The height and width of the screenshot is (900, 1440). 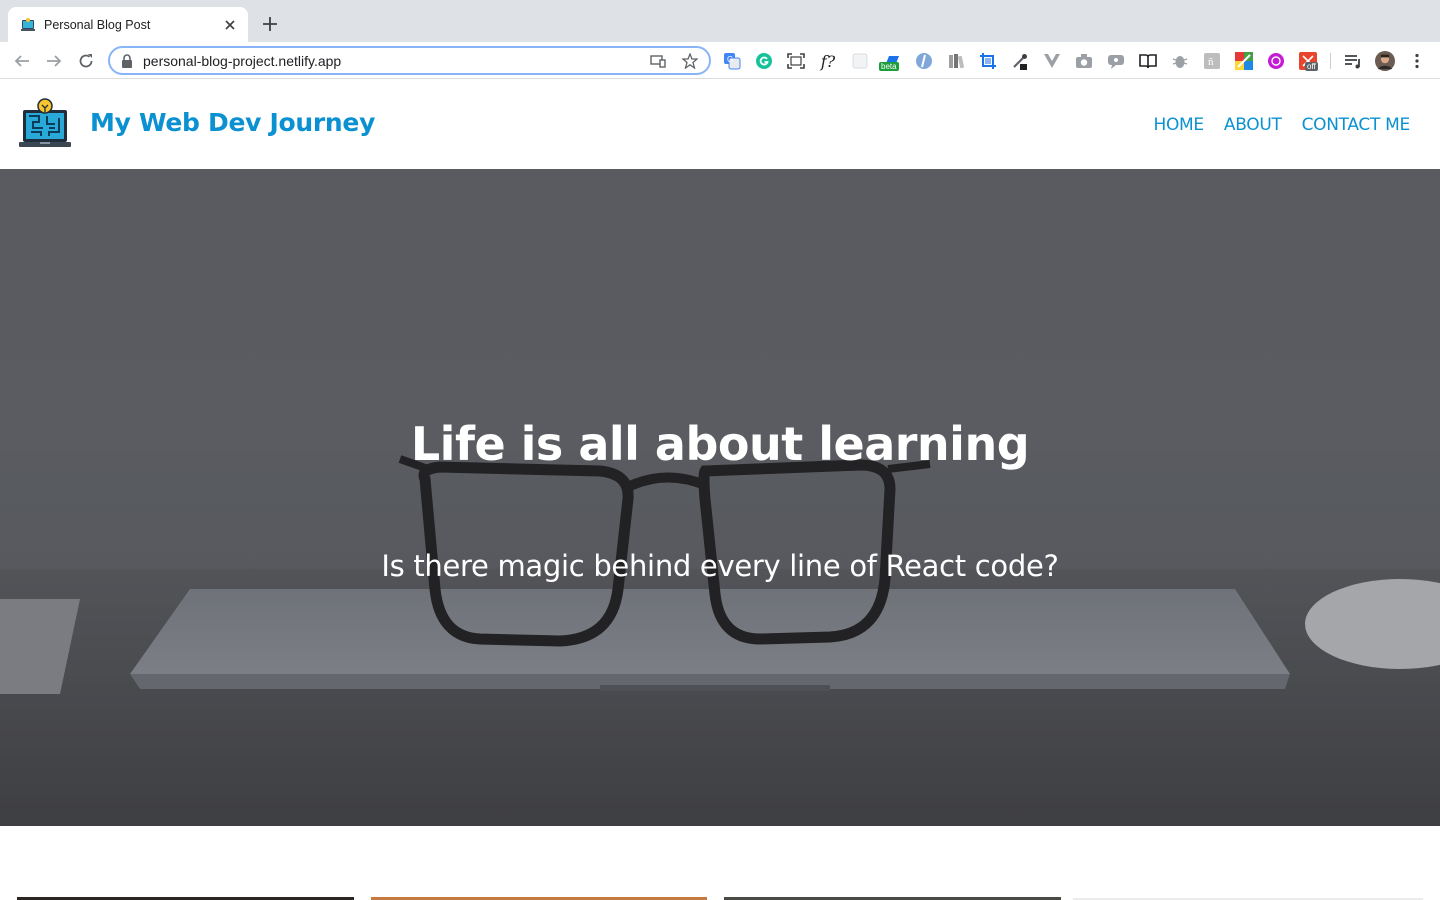 What do you see at coordinates (1020, 61) in the screenshot?
I see `eyedropper-icon` at bounding box center [1020, 61].